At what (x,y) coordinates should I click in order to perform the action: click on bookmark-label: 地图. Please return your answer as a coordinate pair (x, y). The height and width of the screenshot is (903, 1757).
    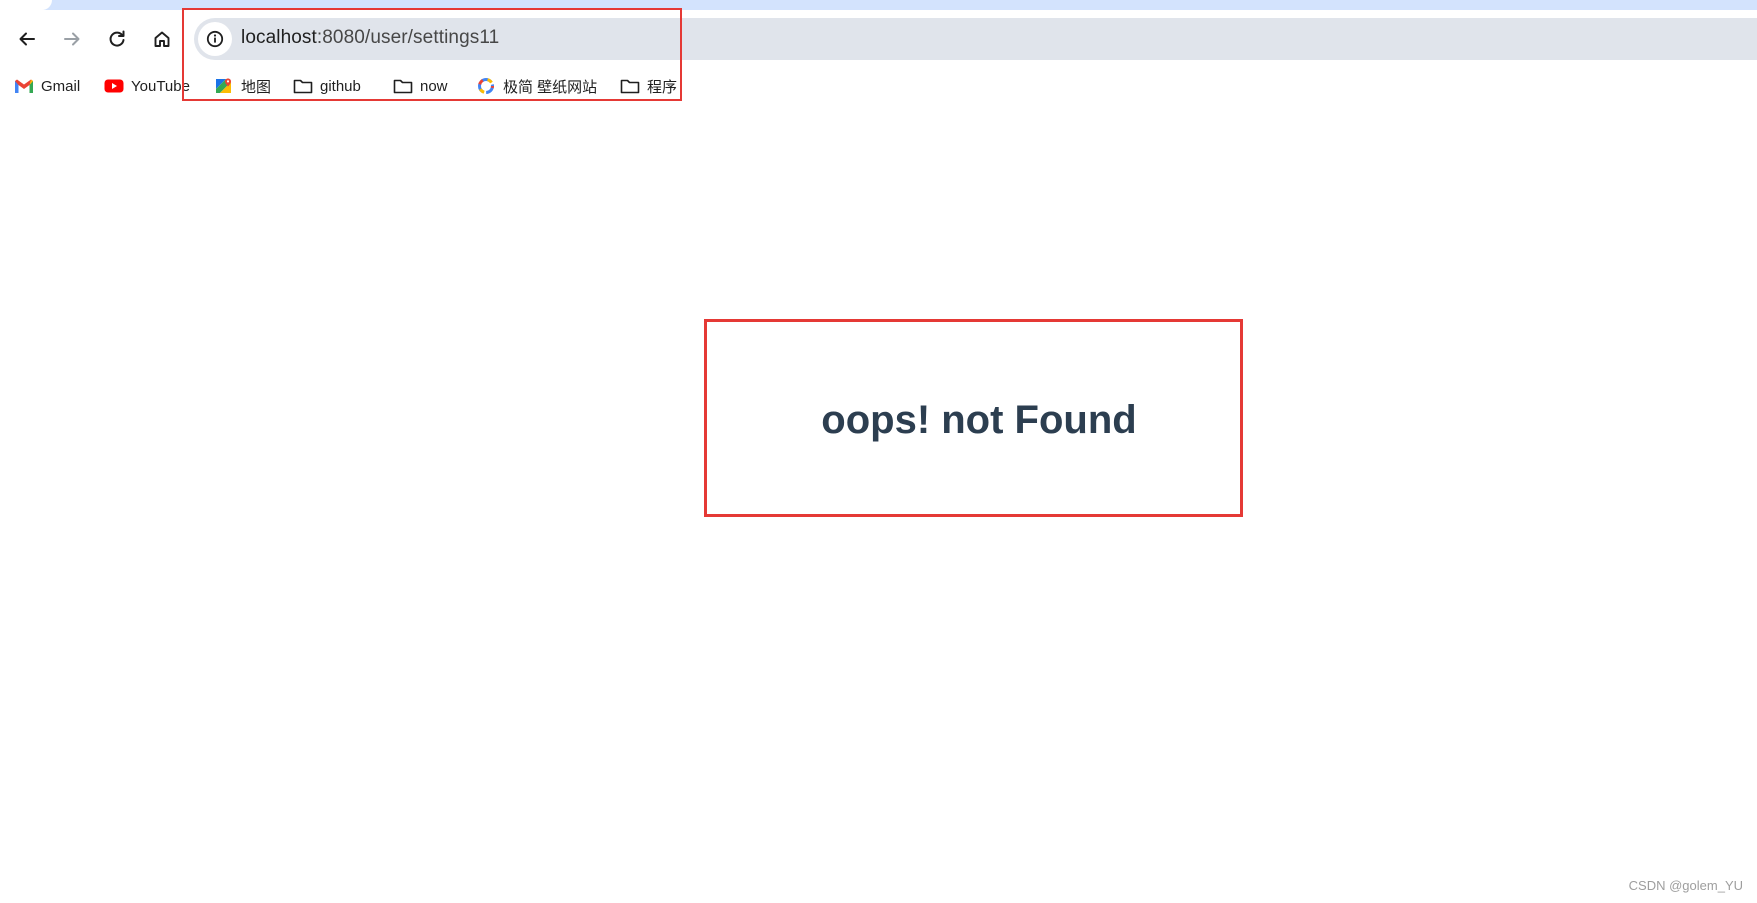
    Looking at the image, I should click on (256, 87).